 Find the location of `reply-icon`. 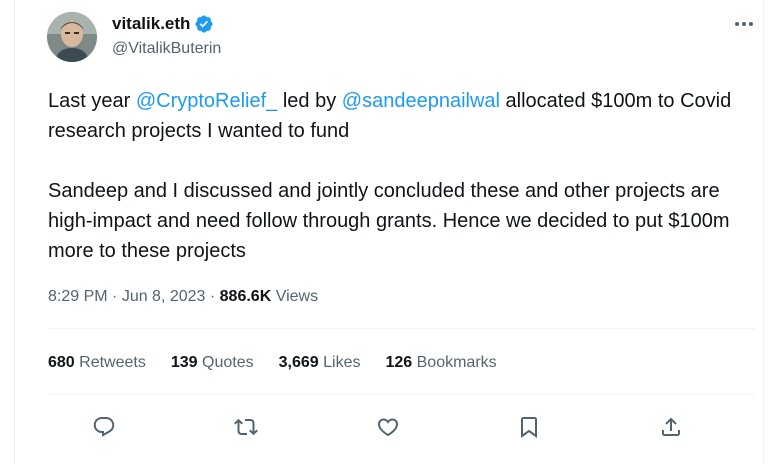

reply-icon is located at coordinates (104, 427).